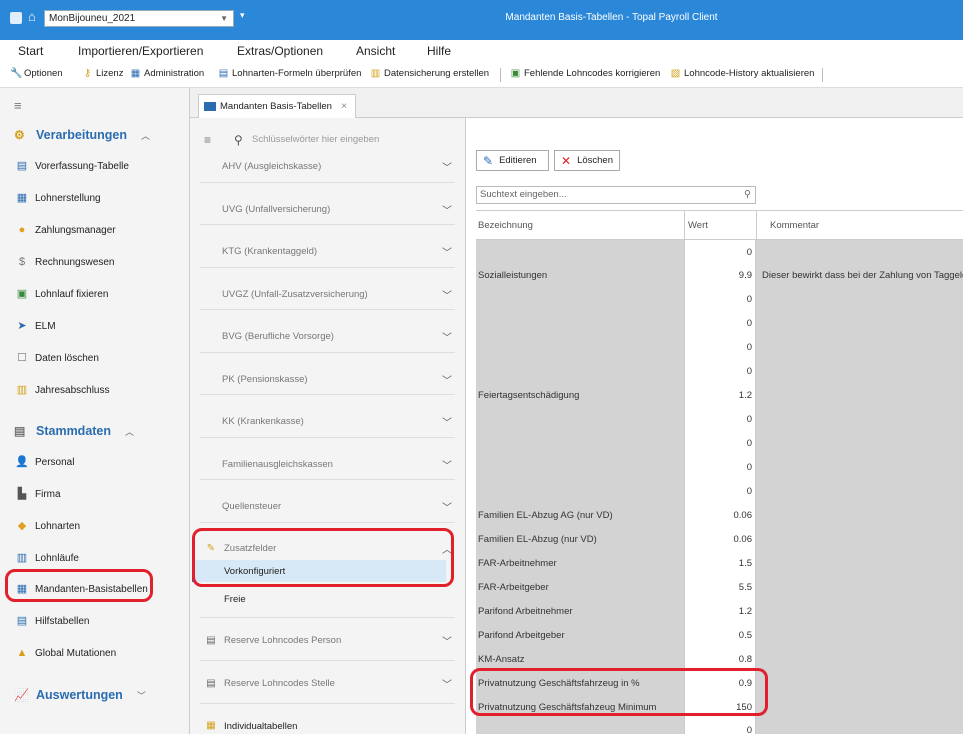 The width and height of the screenshot is (963, 736). I want to click on column-header-wert: Wert, so click(698, 225).